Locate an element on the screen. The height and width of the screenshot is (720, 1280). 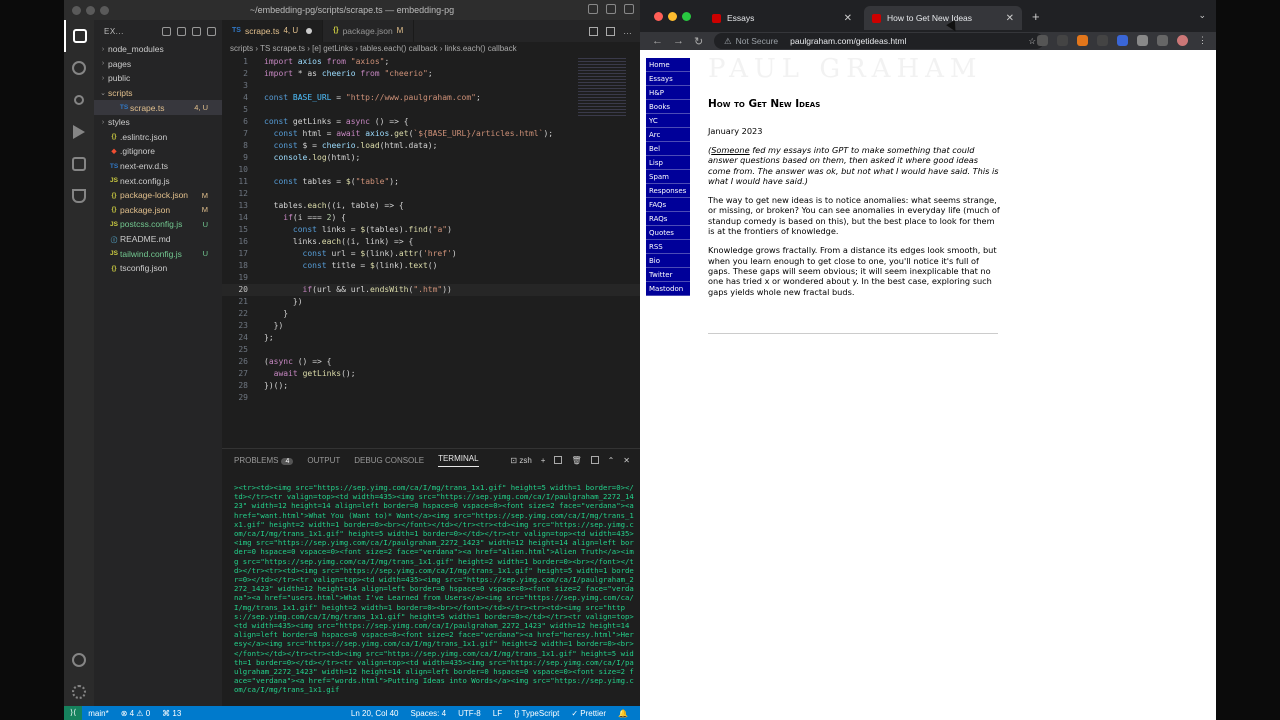
site-nav-item: Lisp is located at coordinates (668, 163).